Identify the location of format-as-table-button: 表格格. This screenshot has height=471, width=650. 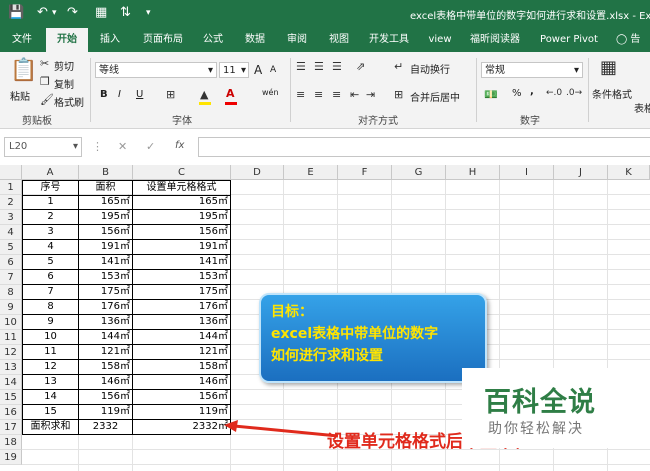
(642, 107).